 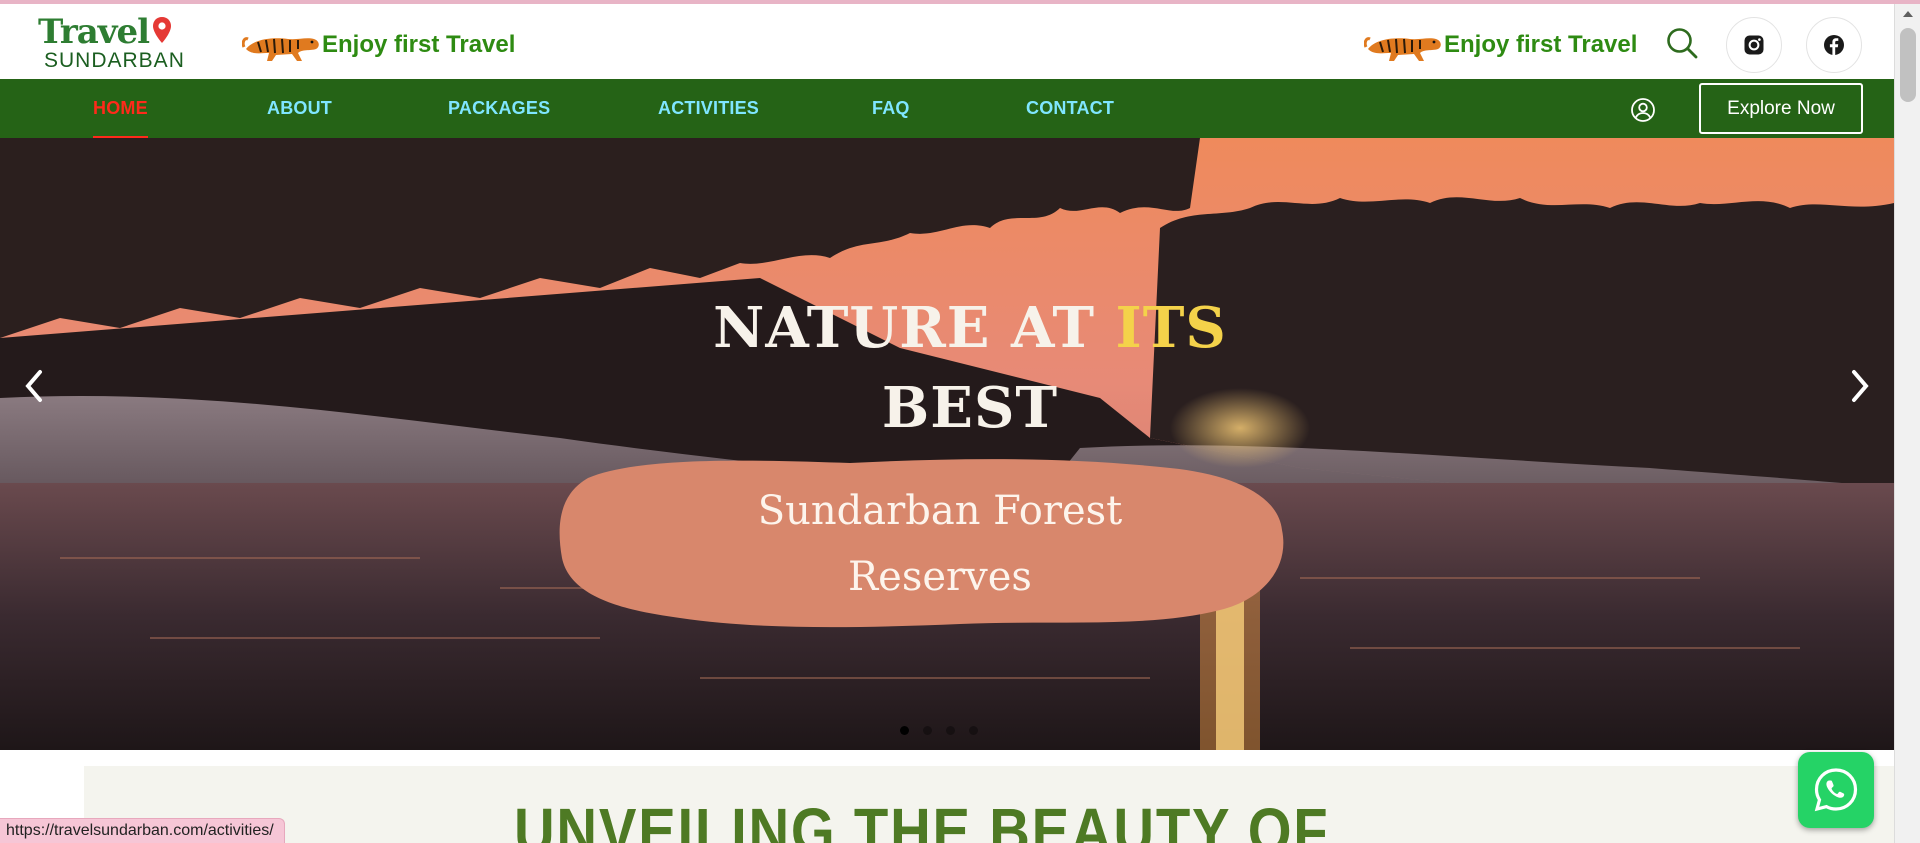 What do you see at coordinates (1781, 108) in the screenshot?
I see `explore-now-button: Explore Now` at bounding box center [1781, 108].